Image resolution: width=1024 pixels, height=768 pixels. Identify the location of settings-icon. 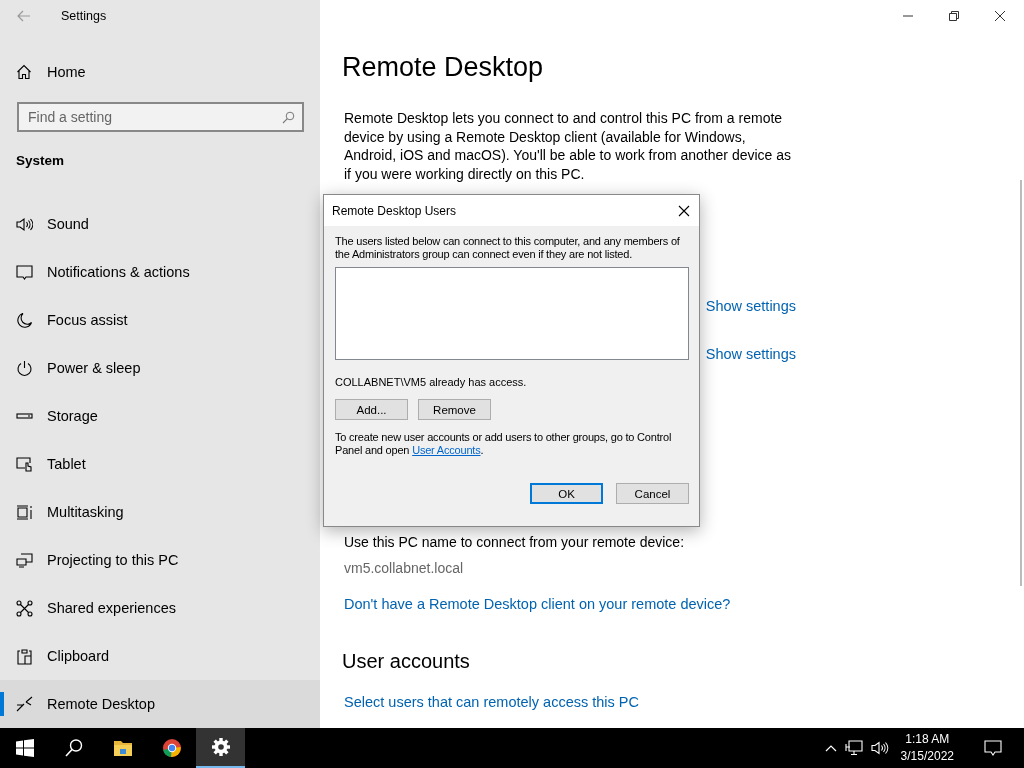
(220, 747).